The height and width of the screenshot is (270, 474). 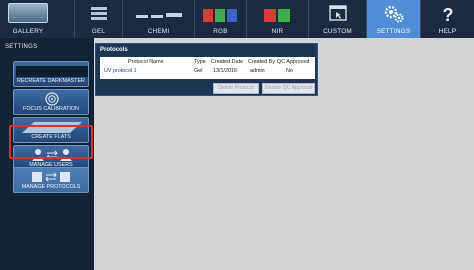 I want to click on tab-settings-label: SETTINGS, so click(x=393, y=31).